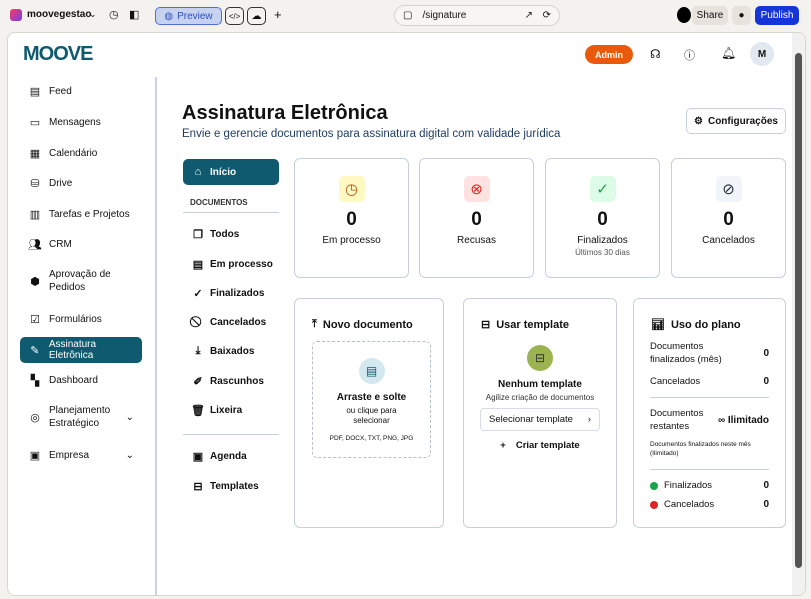 This screenshot has width=811, height=599. I want to click on nav-item-6: 🗑︎ Lixeira, so click(231, 410).